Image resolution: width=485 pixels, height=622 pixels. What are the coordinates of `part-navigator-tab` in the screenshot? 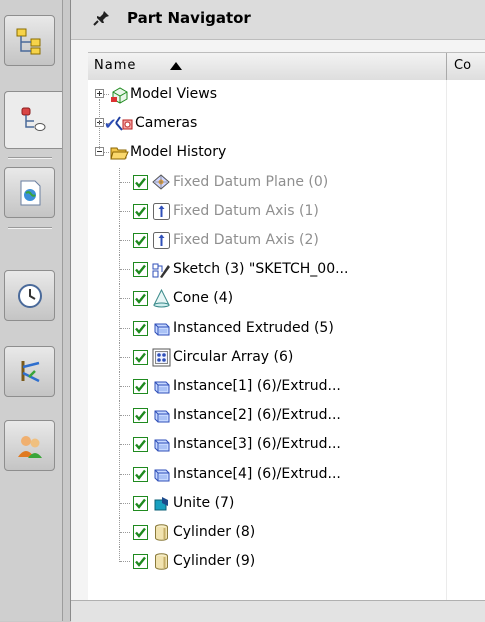 It's located at (33, 120).